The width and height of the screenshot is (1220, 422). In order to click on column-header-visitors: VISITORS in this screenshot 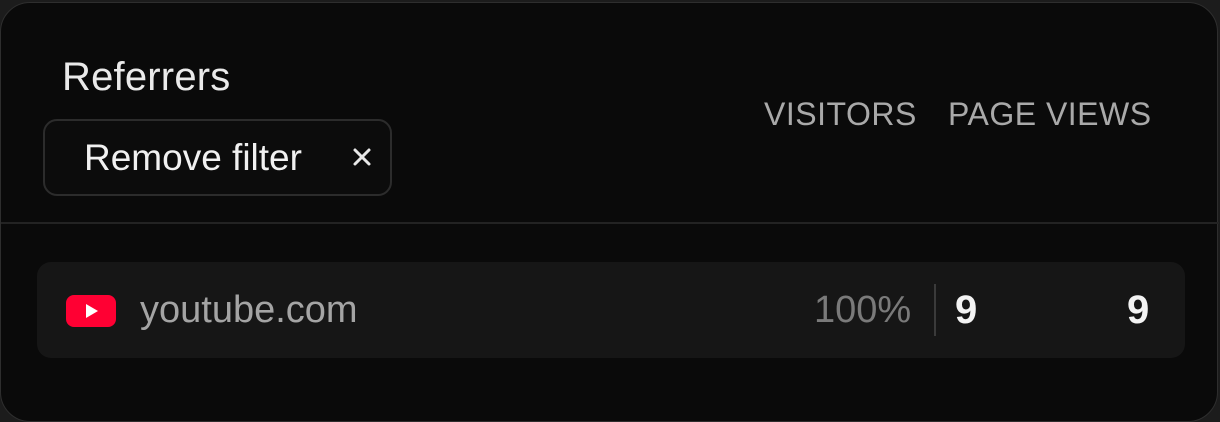, I will do `click(840, 114)`.